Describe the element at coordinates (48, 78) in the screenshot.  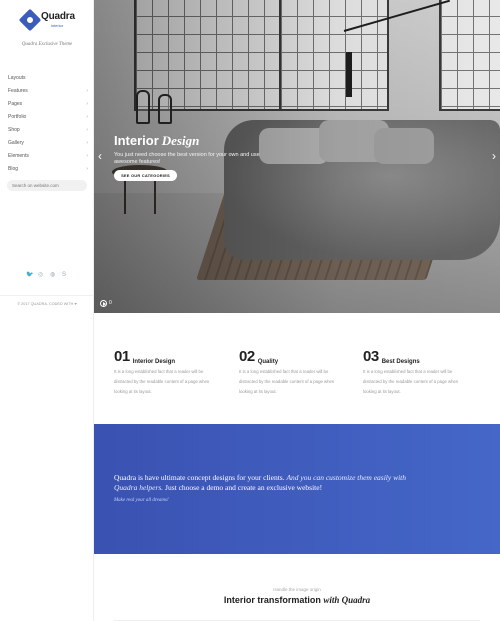
I see `menu-item-layouts: Layouts` at that location.